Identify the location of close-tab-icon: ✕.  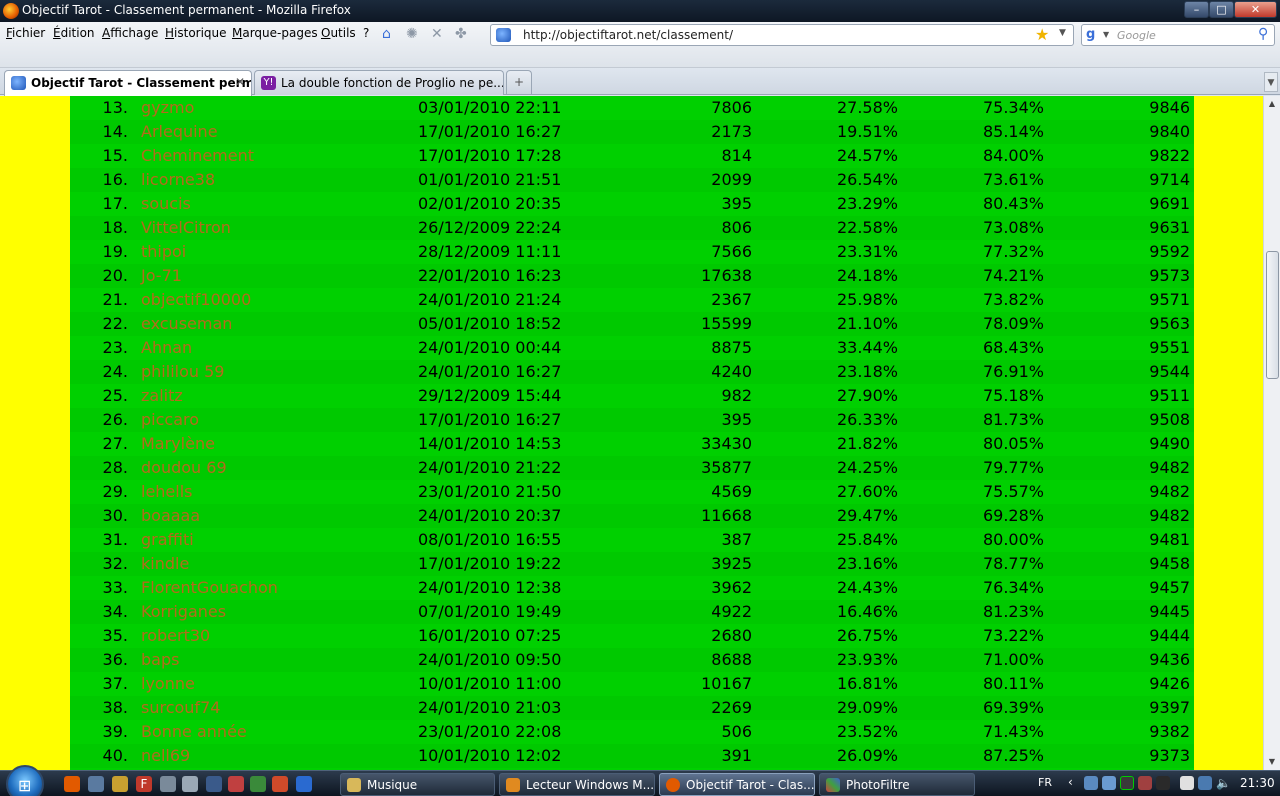
(240, 82).